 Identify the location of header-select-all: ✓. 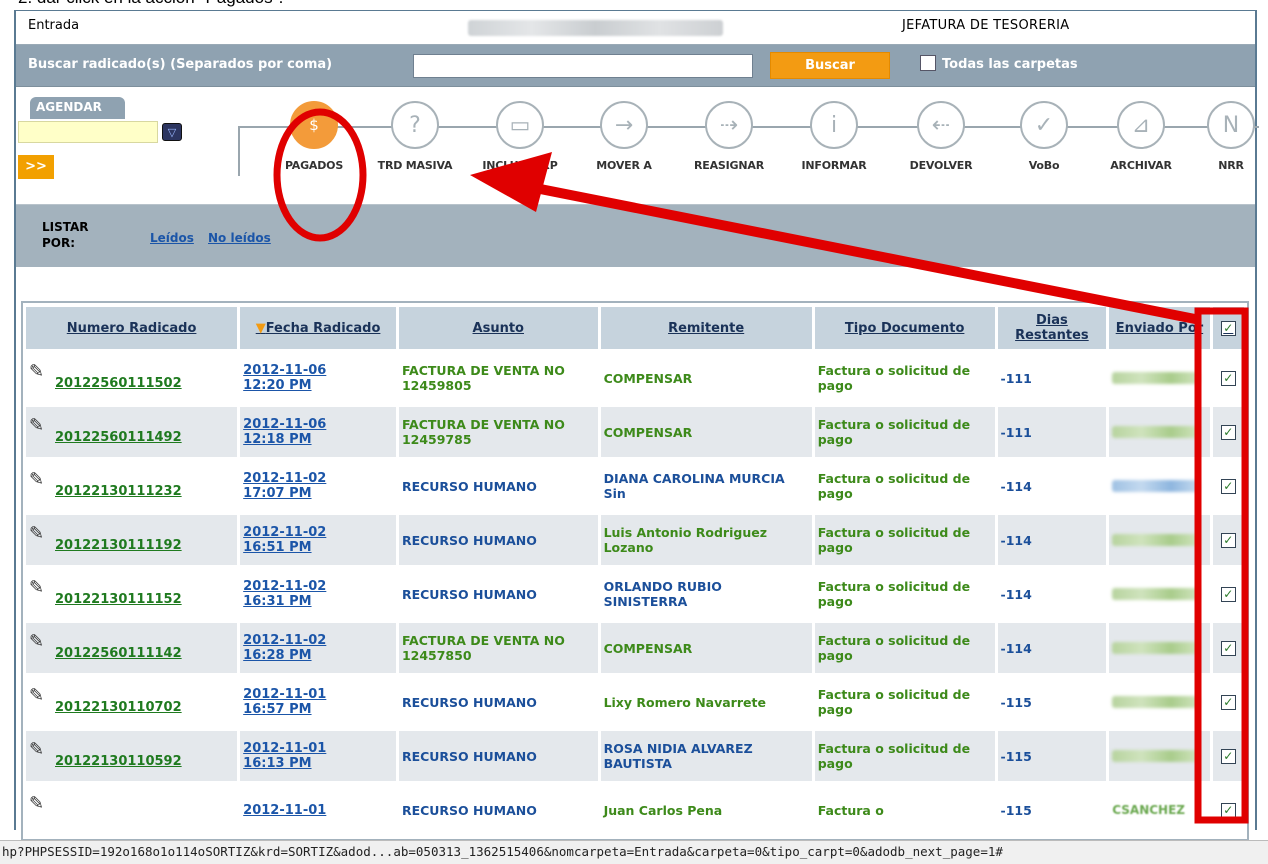
(1228, 328).